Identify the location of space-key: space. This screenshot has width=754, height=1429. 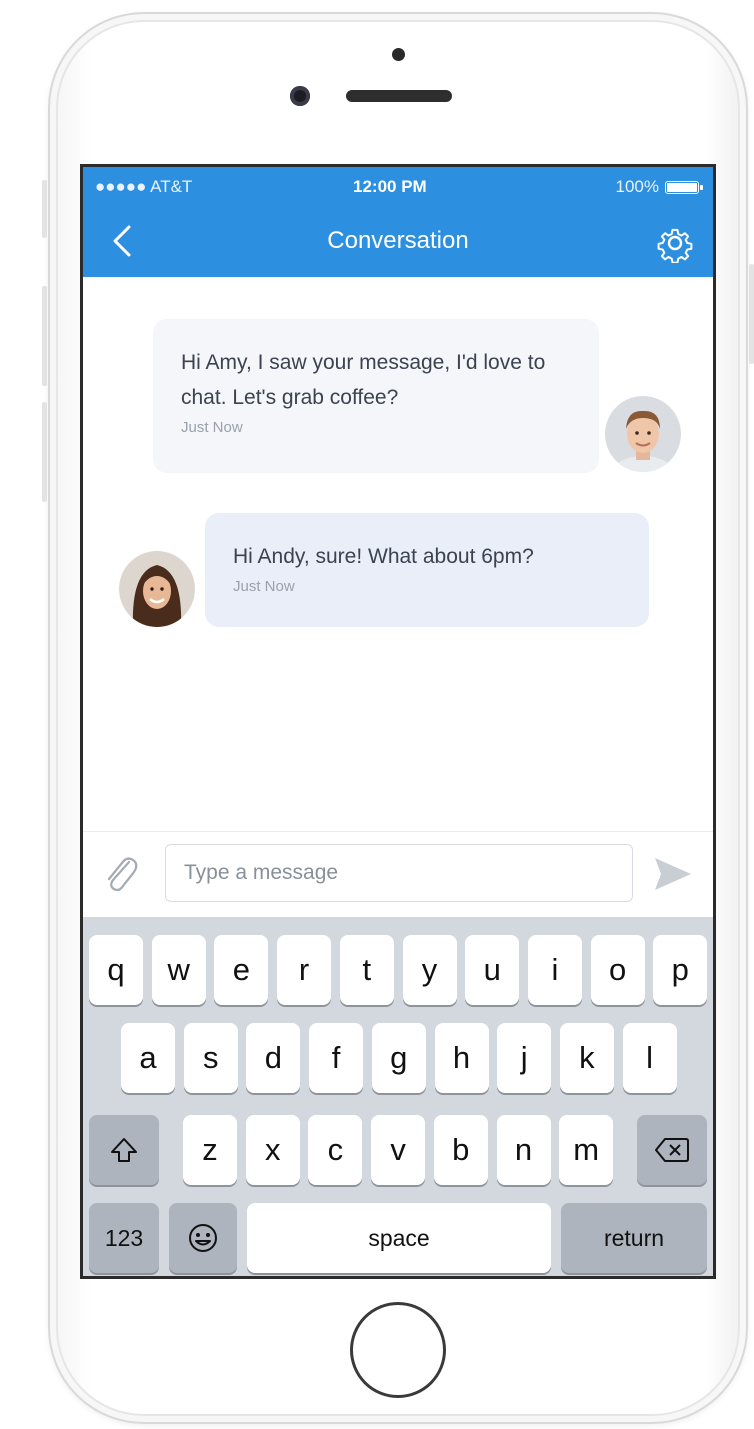
(399, 1238).